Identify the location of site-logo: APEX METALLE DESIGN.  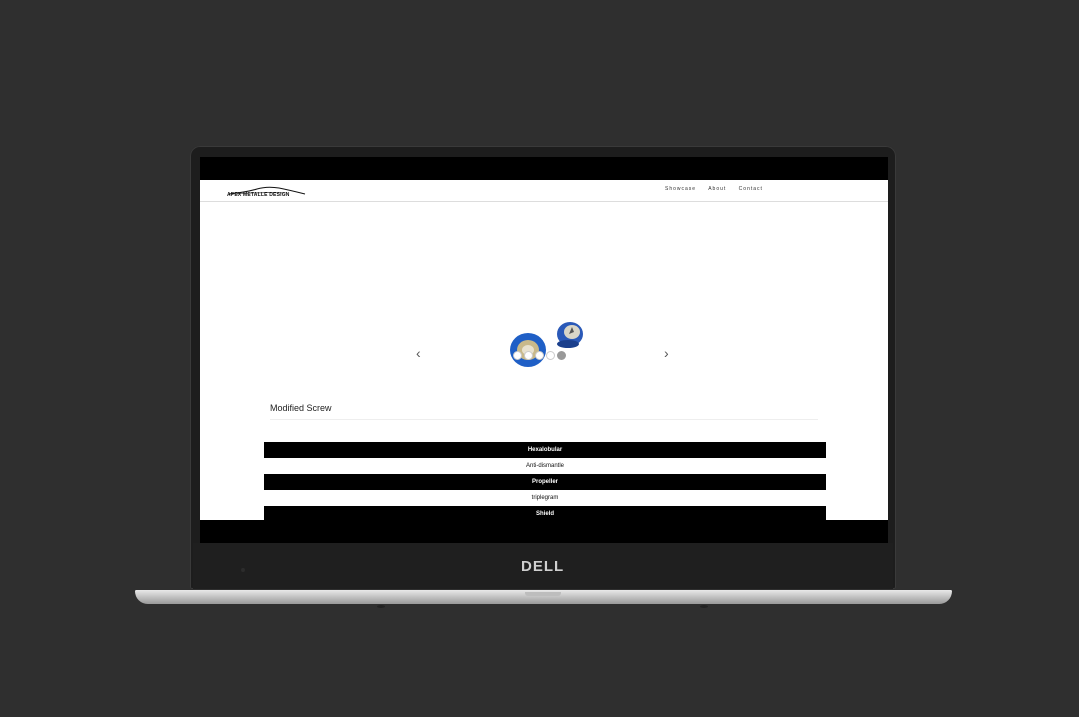
(267, 191).